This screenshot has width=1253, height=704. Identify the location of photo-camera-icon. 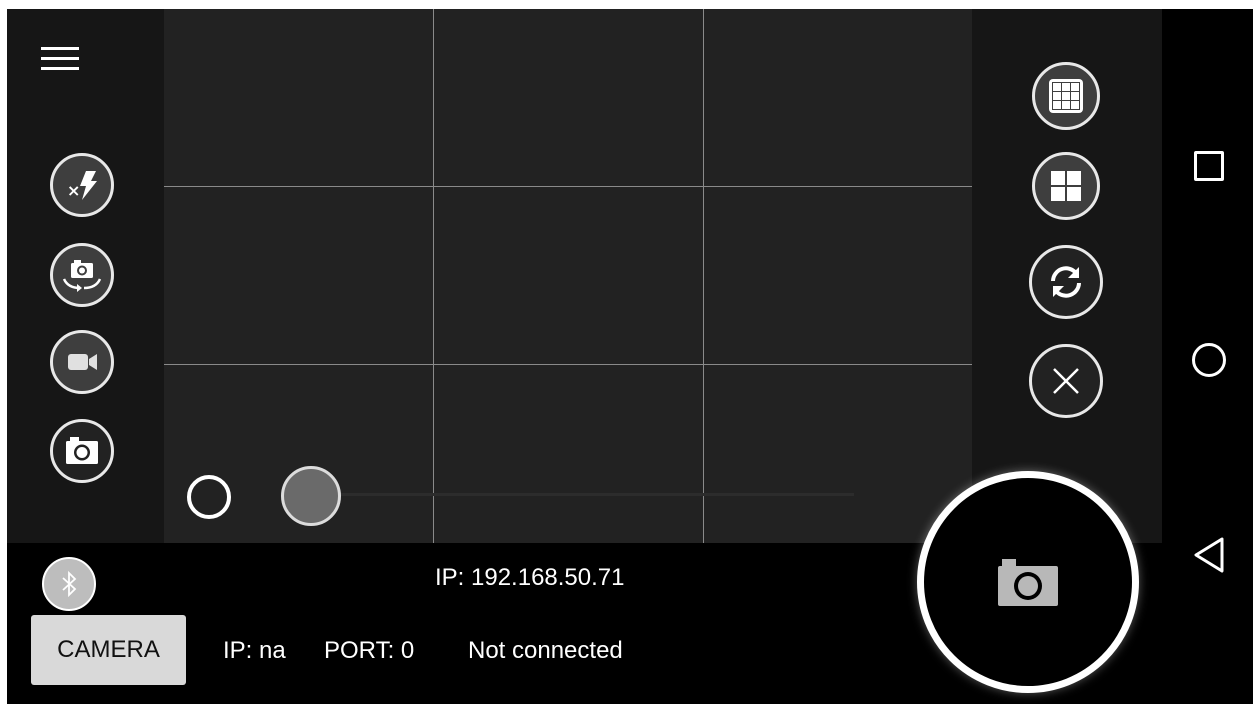
(82, 450).